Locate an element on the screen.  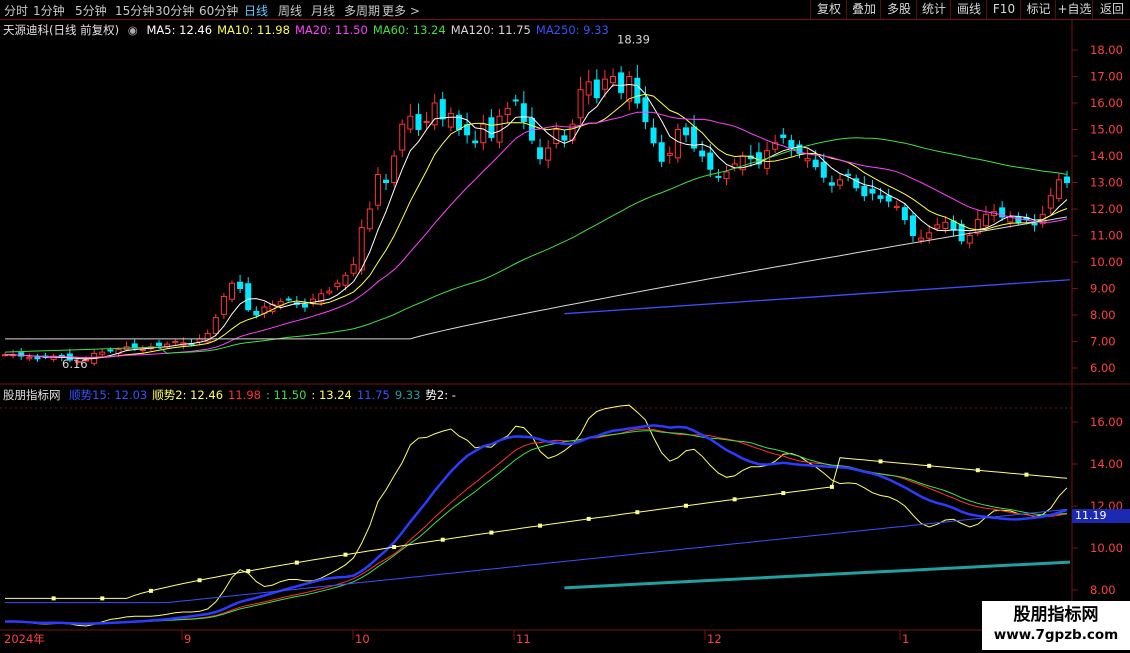
toolbar-button-8: 返回 is located at coordinates (1111, 9).